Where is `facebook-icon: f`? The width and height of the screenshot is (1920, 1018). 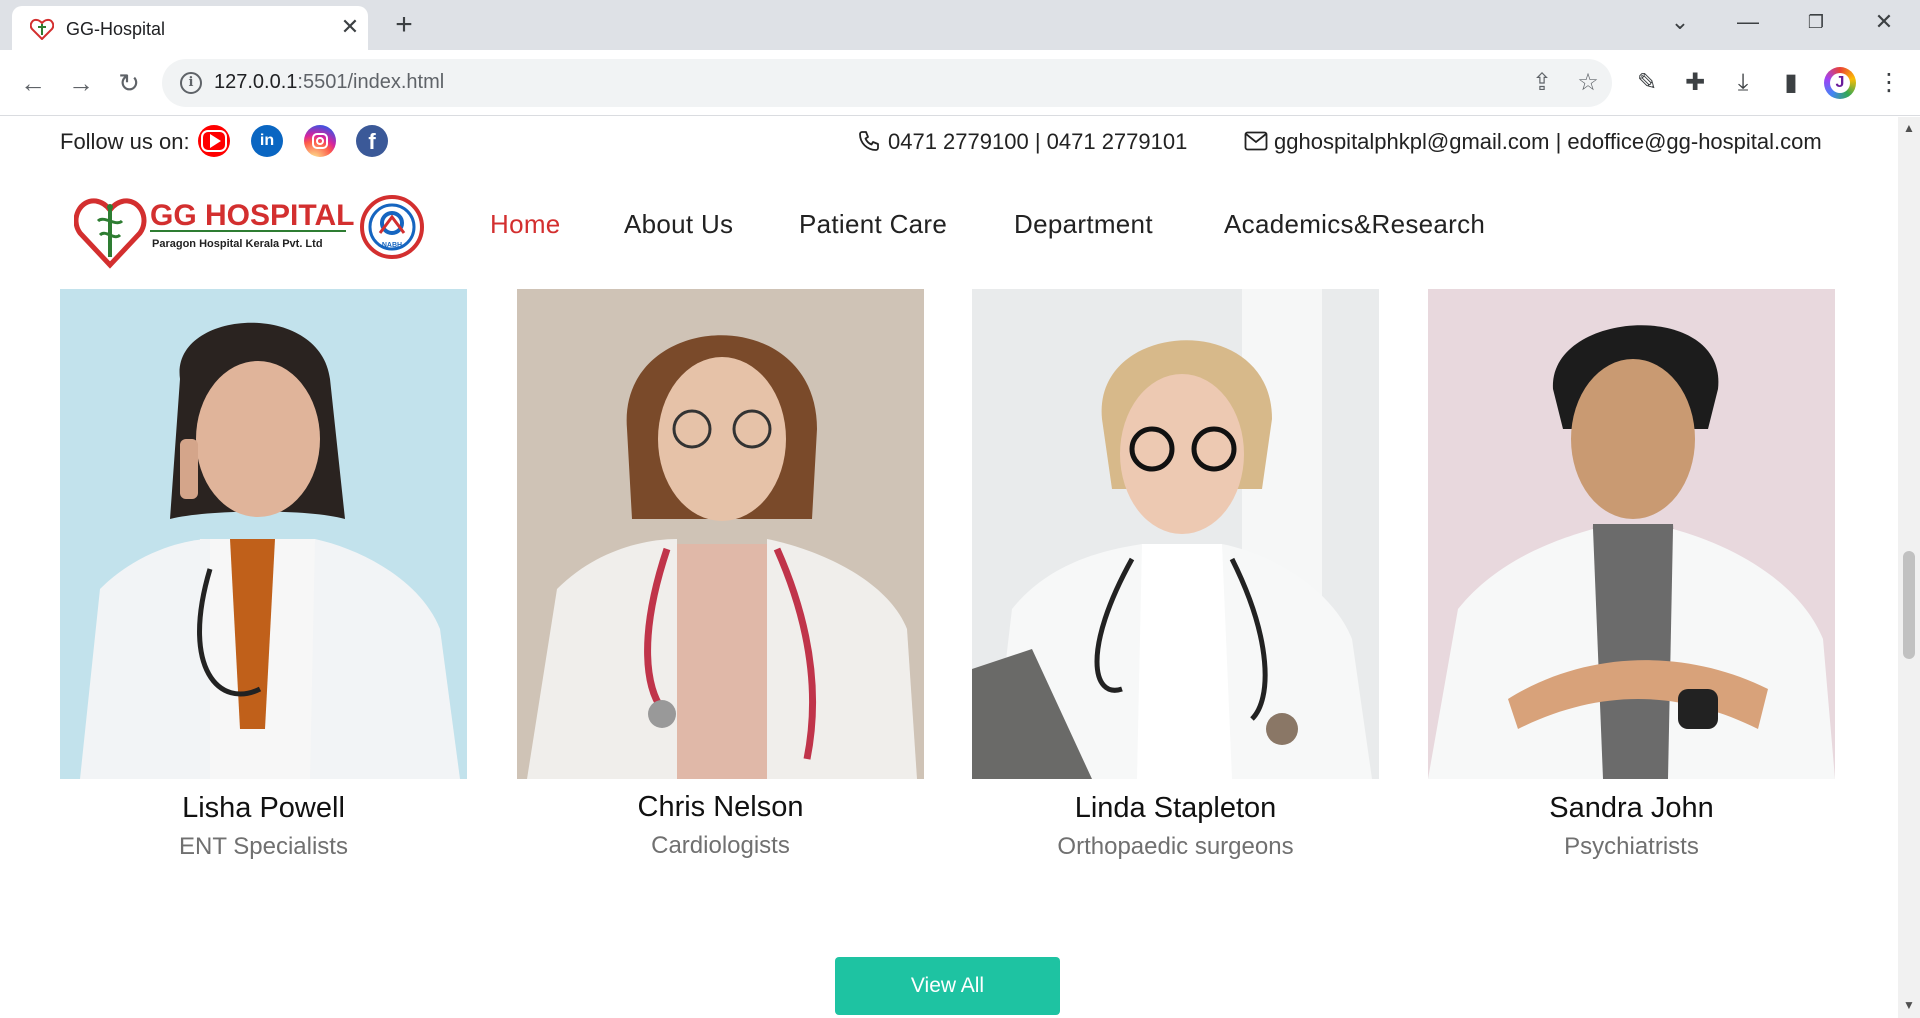 facebook-icon: f is located at coordinates (372, 141).